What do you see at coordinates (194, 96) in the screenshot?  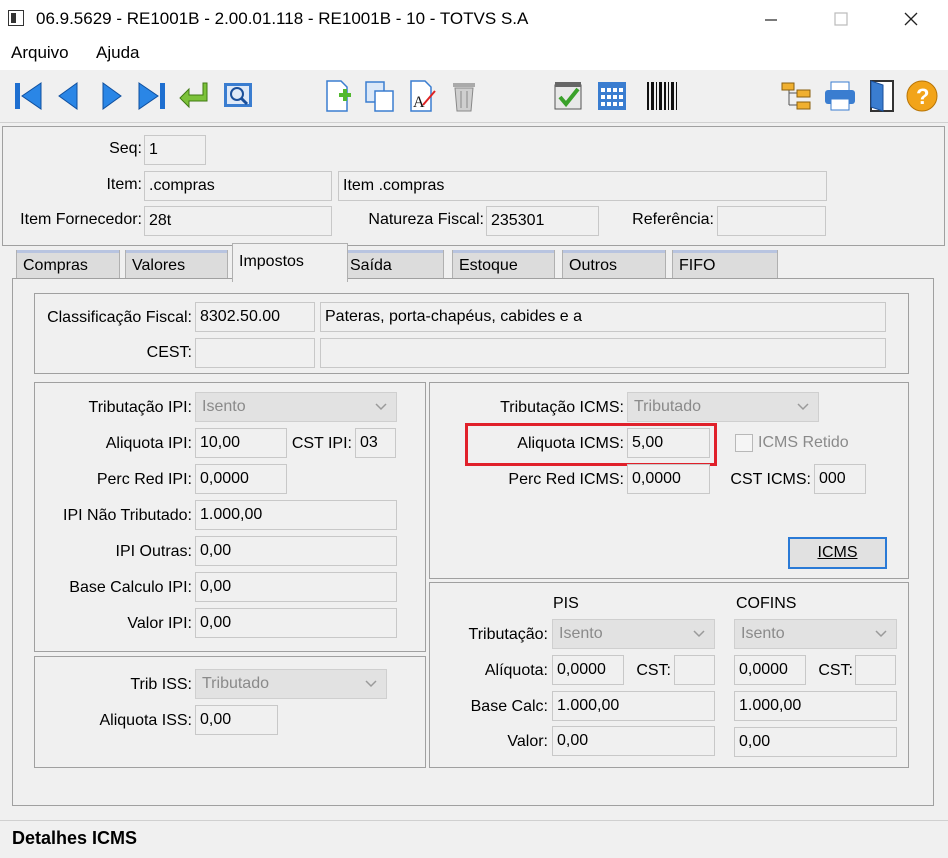 I see `go-to-button` at bounding box center [194, 96].